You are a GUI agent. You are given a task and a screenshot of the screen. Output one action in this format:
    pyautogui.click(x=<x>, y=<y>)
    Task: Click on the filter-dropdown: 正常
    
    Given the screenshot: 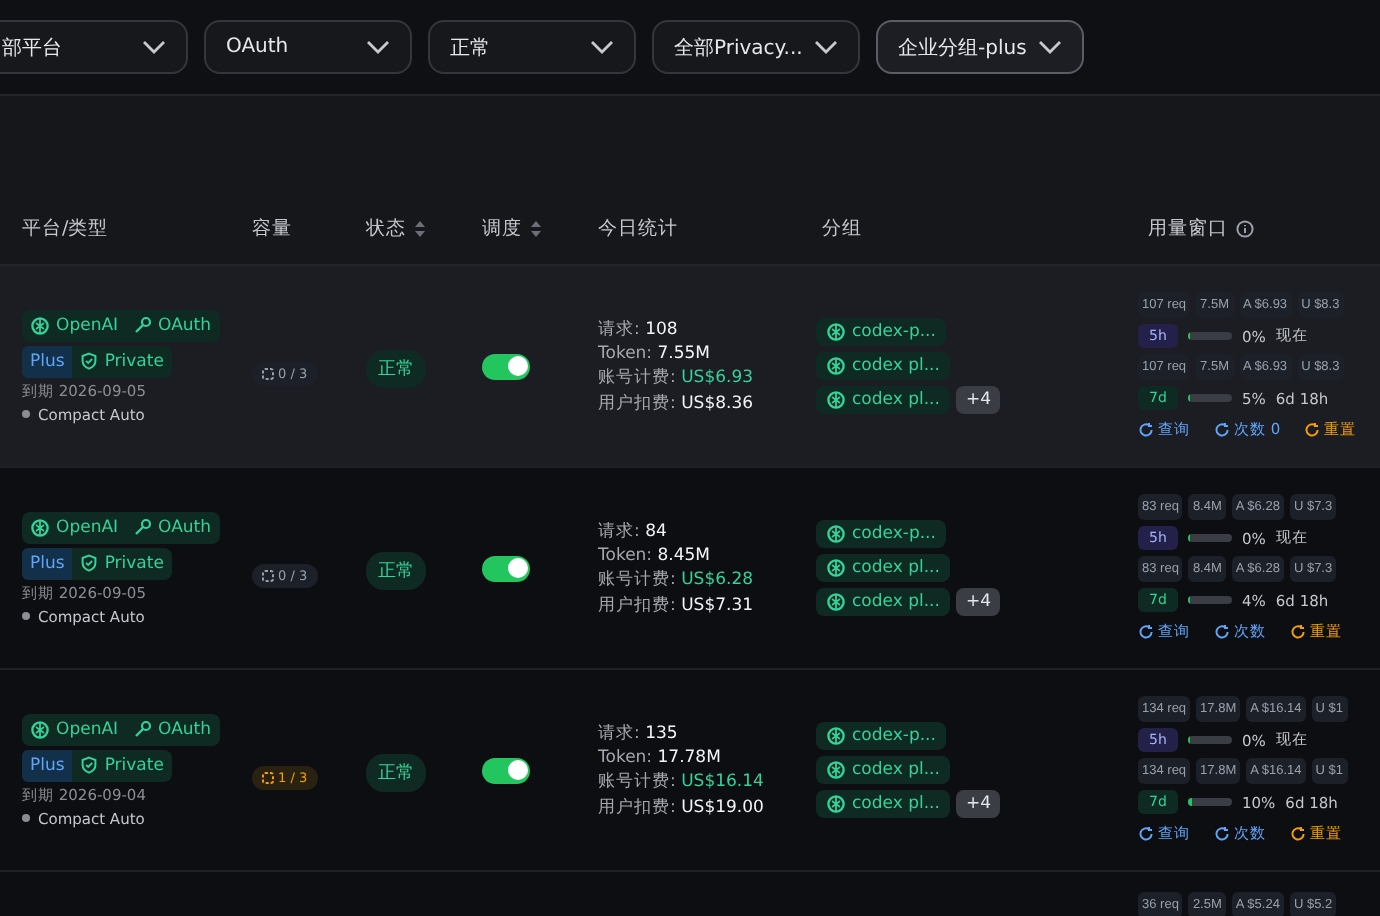 What is the action you would take?
    pyautogui.click(x=532, y=47)
    